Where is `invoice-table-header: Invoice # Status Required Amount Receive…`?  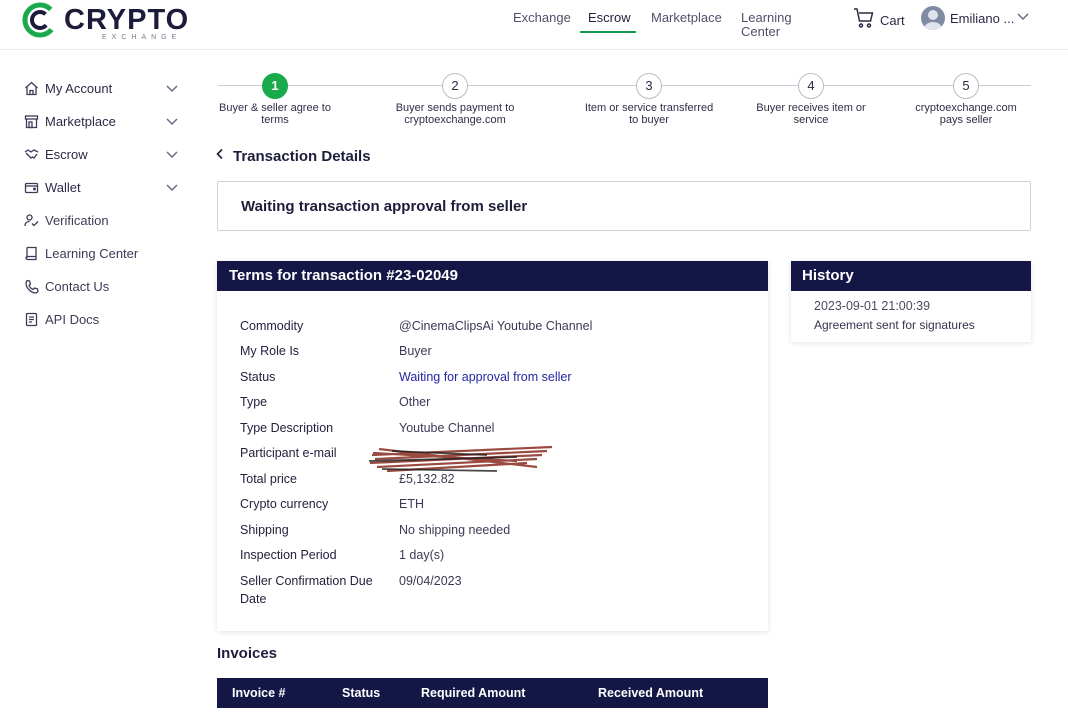
invoice-table-header: Invoice # Status Required Amount Receive… is located at coordinates (492, 693).